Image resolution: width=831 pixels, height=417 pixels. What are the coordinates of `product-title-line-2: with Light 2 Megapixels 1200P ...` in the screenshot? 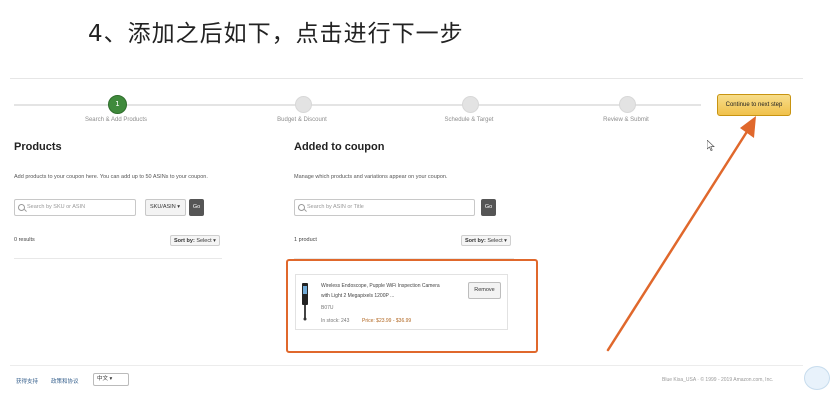 It's located at (357, 296).